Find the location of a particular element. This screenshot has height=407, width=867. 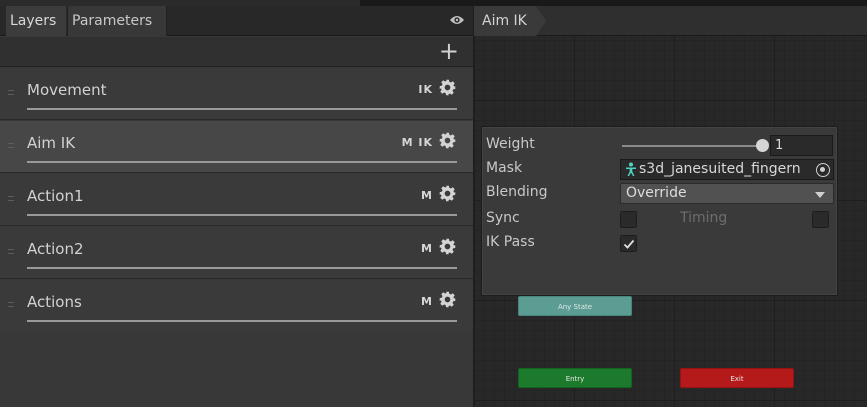

weight-row: Weight 1 is located at coordinates (660, 145).